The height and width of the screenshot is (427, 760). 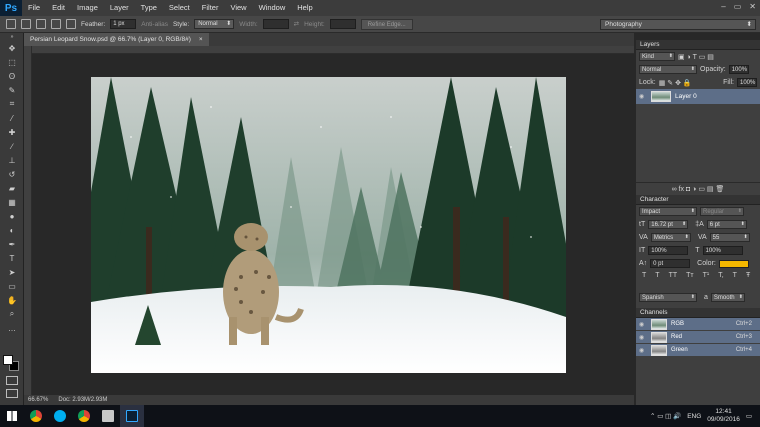 I want to click on font-size-select: 16.72 pt, so click(x=668, y=224).